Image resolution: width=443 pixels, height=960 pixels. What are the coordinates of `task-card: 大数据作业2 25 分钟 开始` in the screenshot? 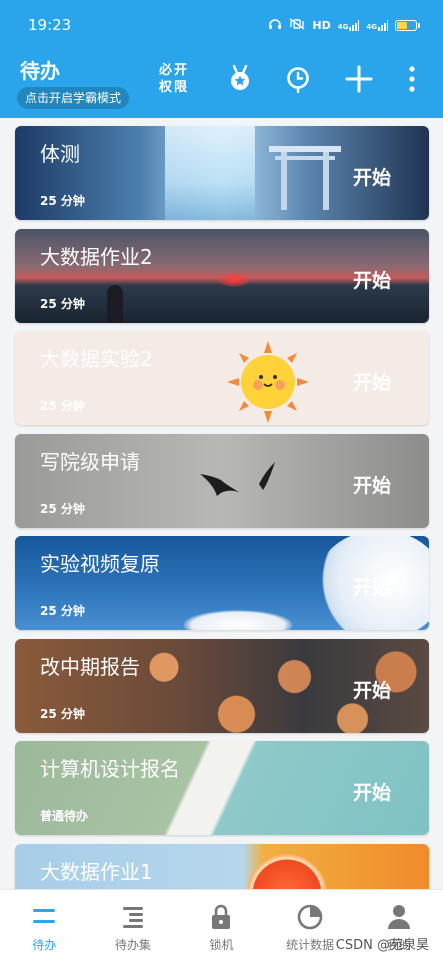 It's located at (222, 275).